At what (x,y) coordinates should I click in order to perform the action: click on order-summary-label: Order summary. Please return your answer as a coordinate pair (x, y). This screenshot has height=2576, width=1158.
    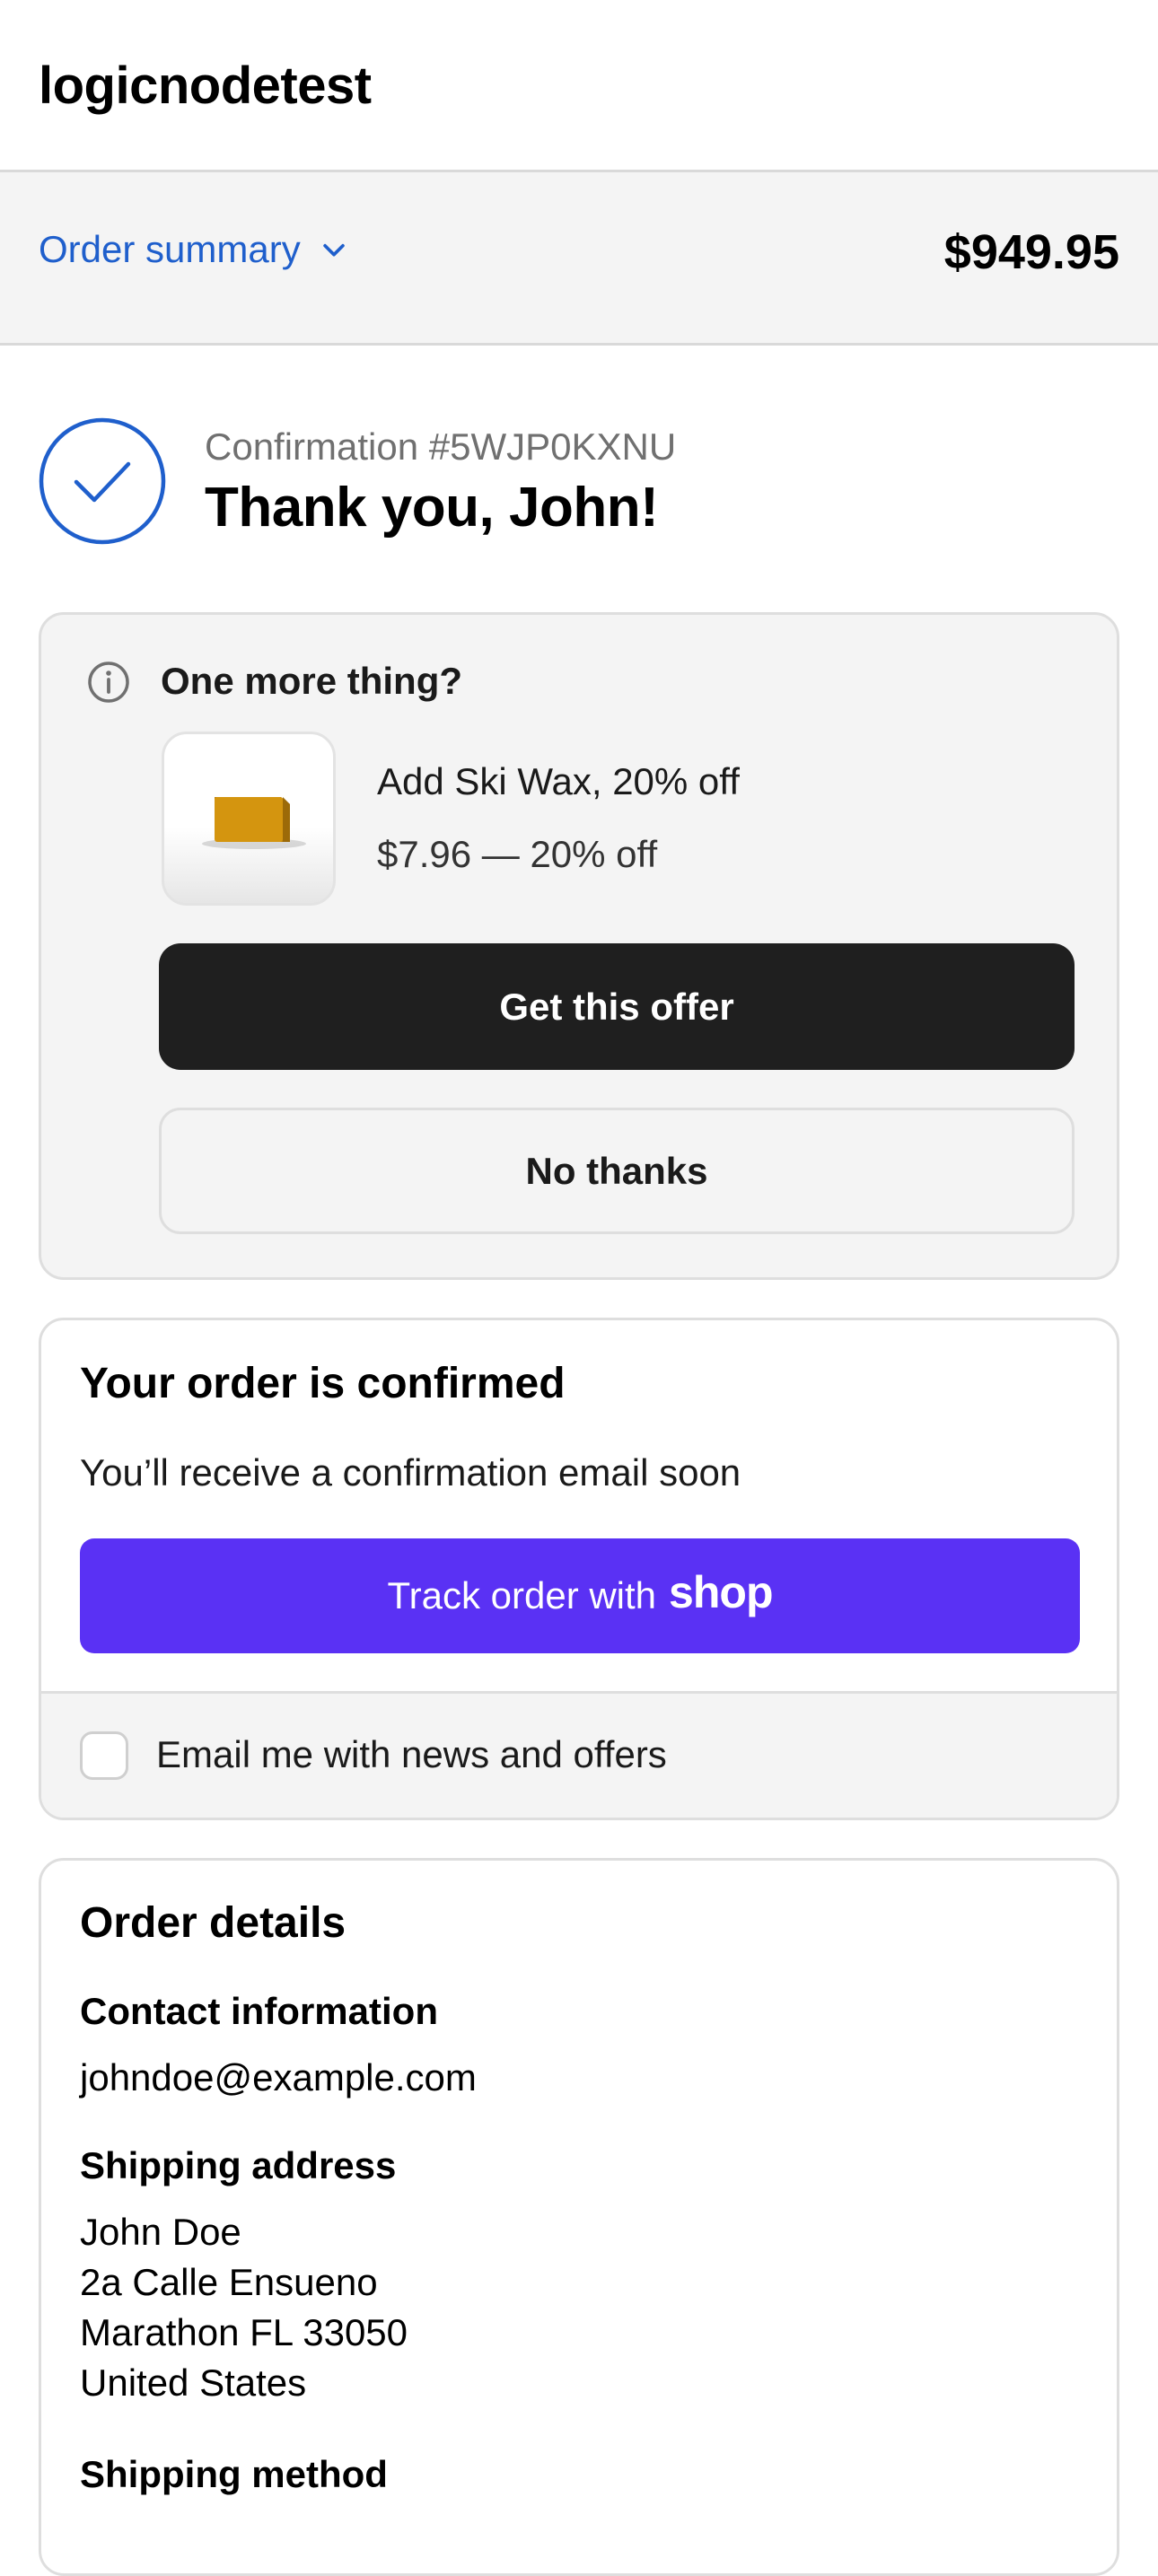
    Looking at the image, I should click on (170, 249).